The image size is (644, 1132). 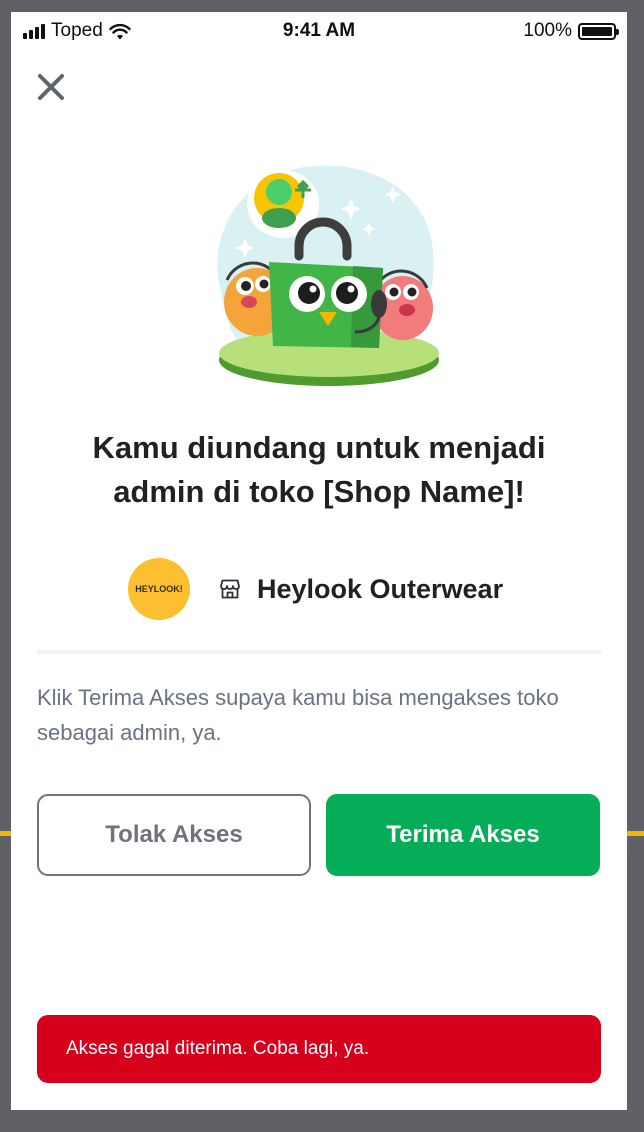 I want to click on close-icon, so click(x=51, y=87).